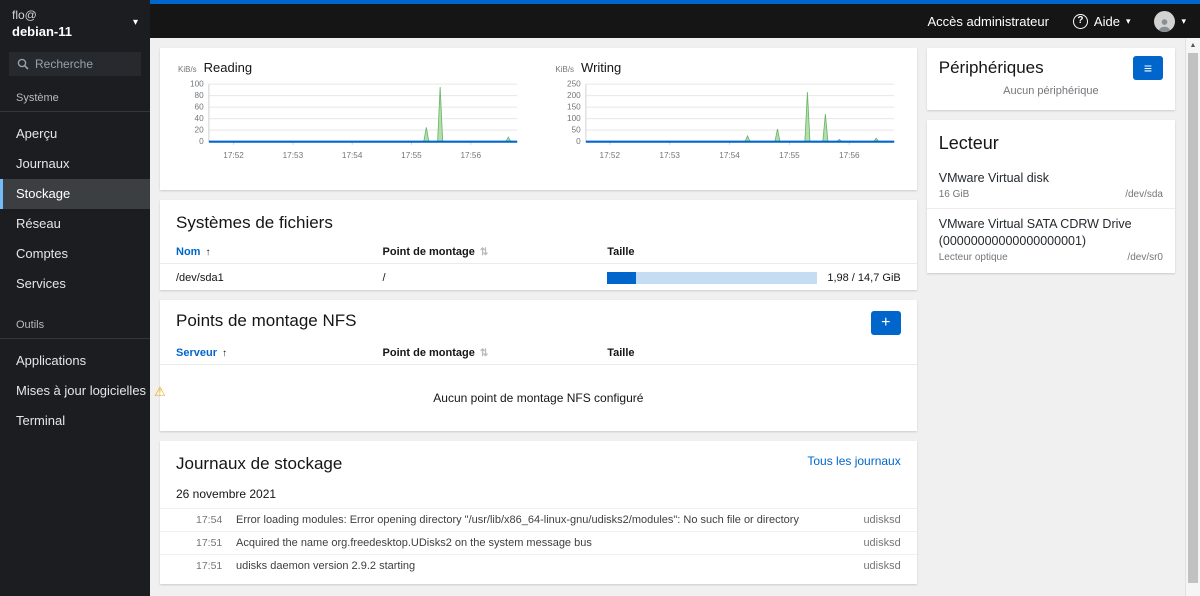 The width and height of the screenshot is (1200, 596). Describe the element at coordinates (75, 22) in the screenshot. I see `host-switcher: flo@ debian-11 ▾` at that location.